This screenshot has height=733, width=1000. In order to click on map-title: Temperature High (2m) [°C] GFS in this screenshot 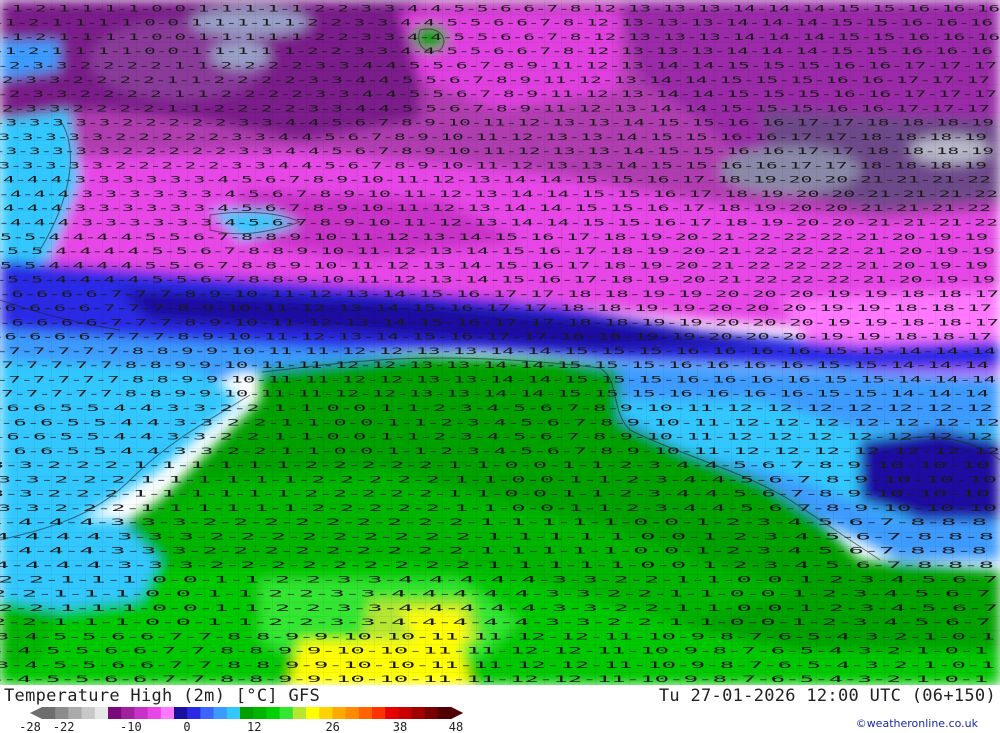, I will do `click(162, 696)`.